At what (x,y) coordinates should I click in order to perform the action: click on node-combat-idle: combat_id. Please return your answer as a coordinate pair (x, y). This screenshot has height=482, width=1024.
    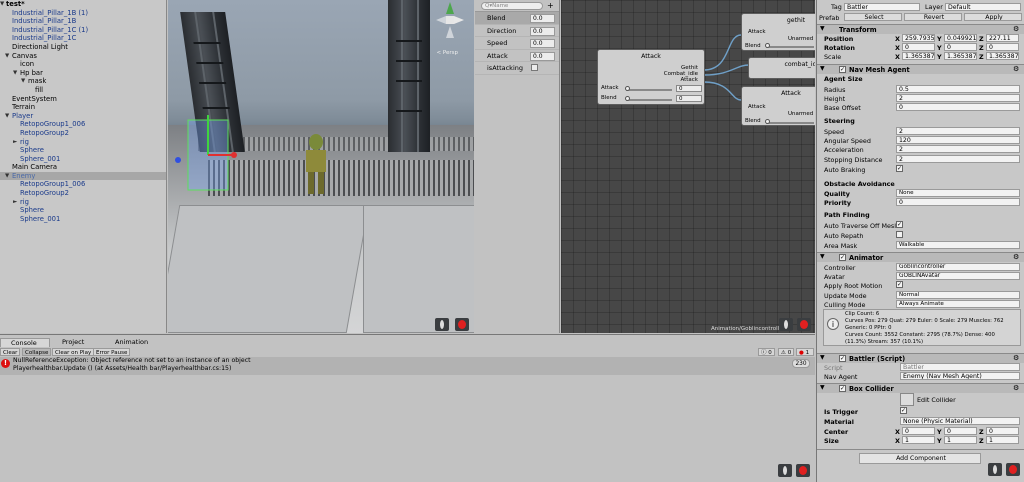
    Looking at the image, I should click on (781, 68).